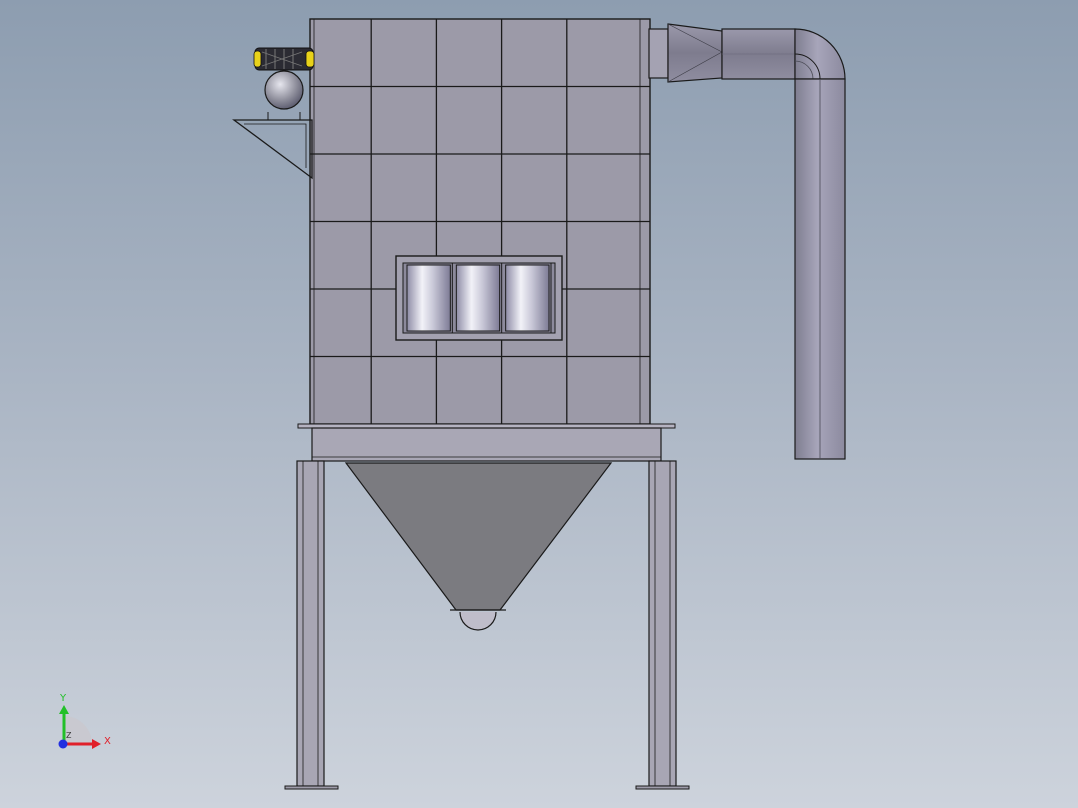 The width and height of the screenshot is (1078, 808). Describe the element at coordinates (284, 90) in the screenshot. I see `motor-housing` at that location.